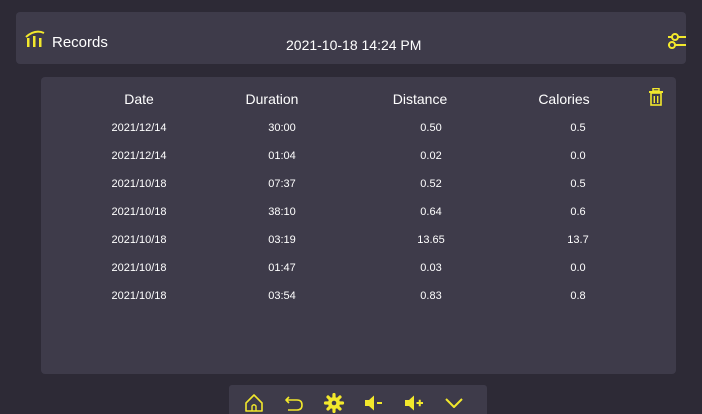  I want to click on chevron-down-icon, so click(454, 403).